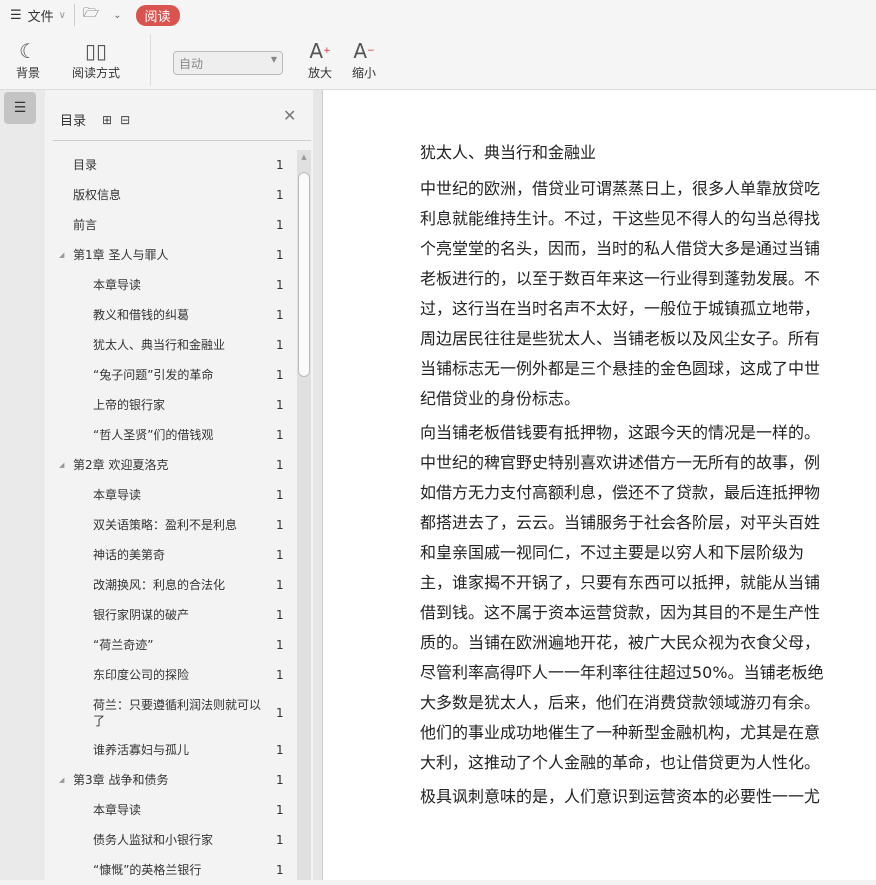  Describe the element at coordinates (170, 225) in the screenshot. I see `toc-item: 前言 1` at that location.